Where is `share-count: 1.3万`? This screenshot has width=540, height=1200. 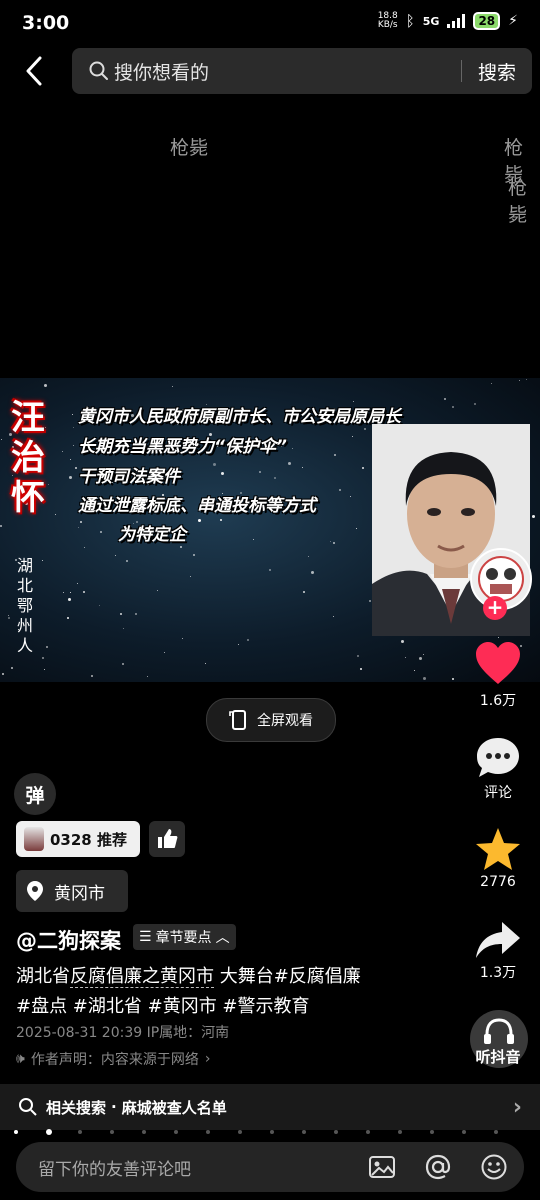 share-count: 1.3万 is located at coordinates (498, 973).